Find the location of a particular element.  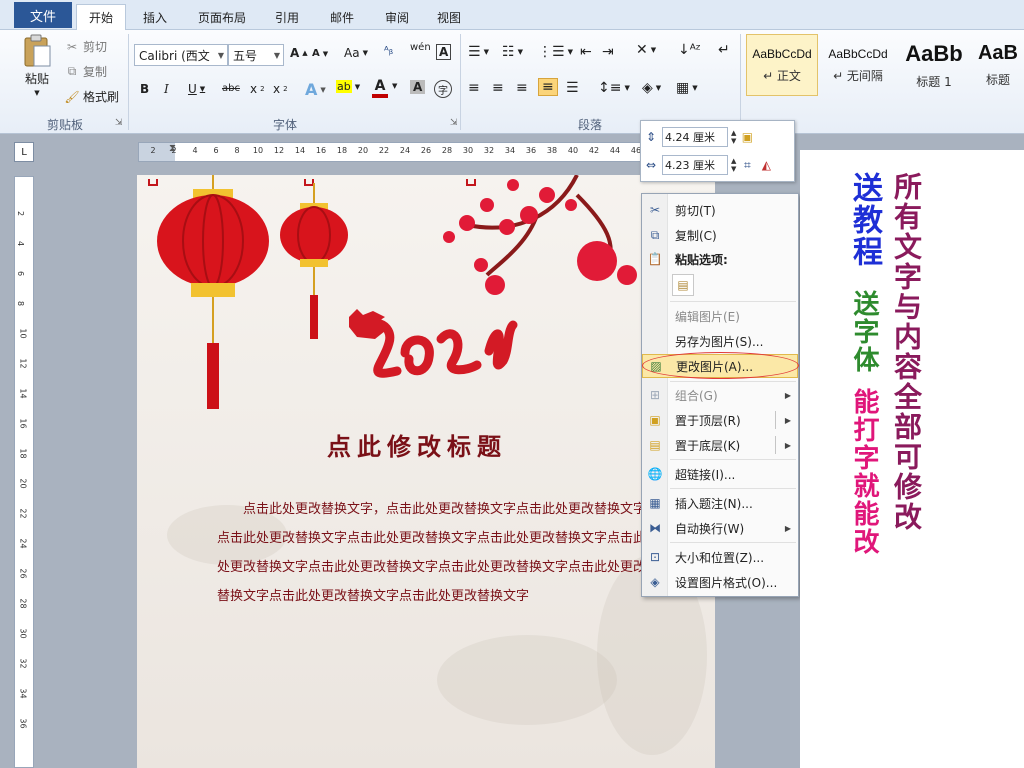

subscript-button: x2 is located at coordinates (257, 89).